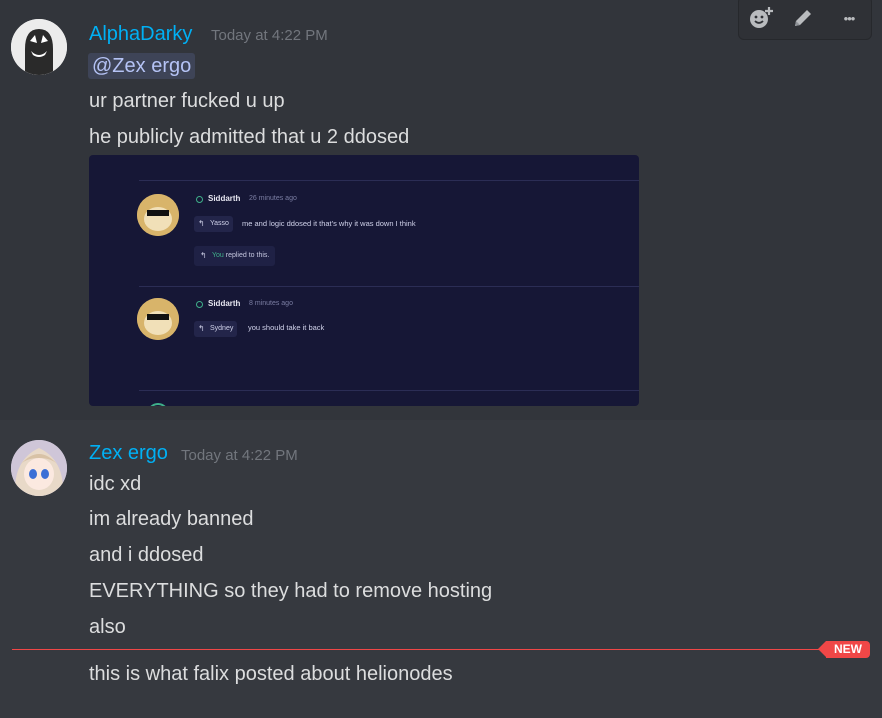 This screenshot has width=882, height=718. What do you see at coordinates (235, 256) in the screenshot?
I see `embed-replied-note: ↰ You replied to this.` at bounding box center [235, 256].